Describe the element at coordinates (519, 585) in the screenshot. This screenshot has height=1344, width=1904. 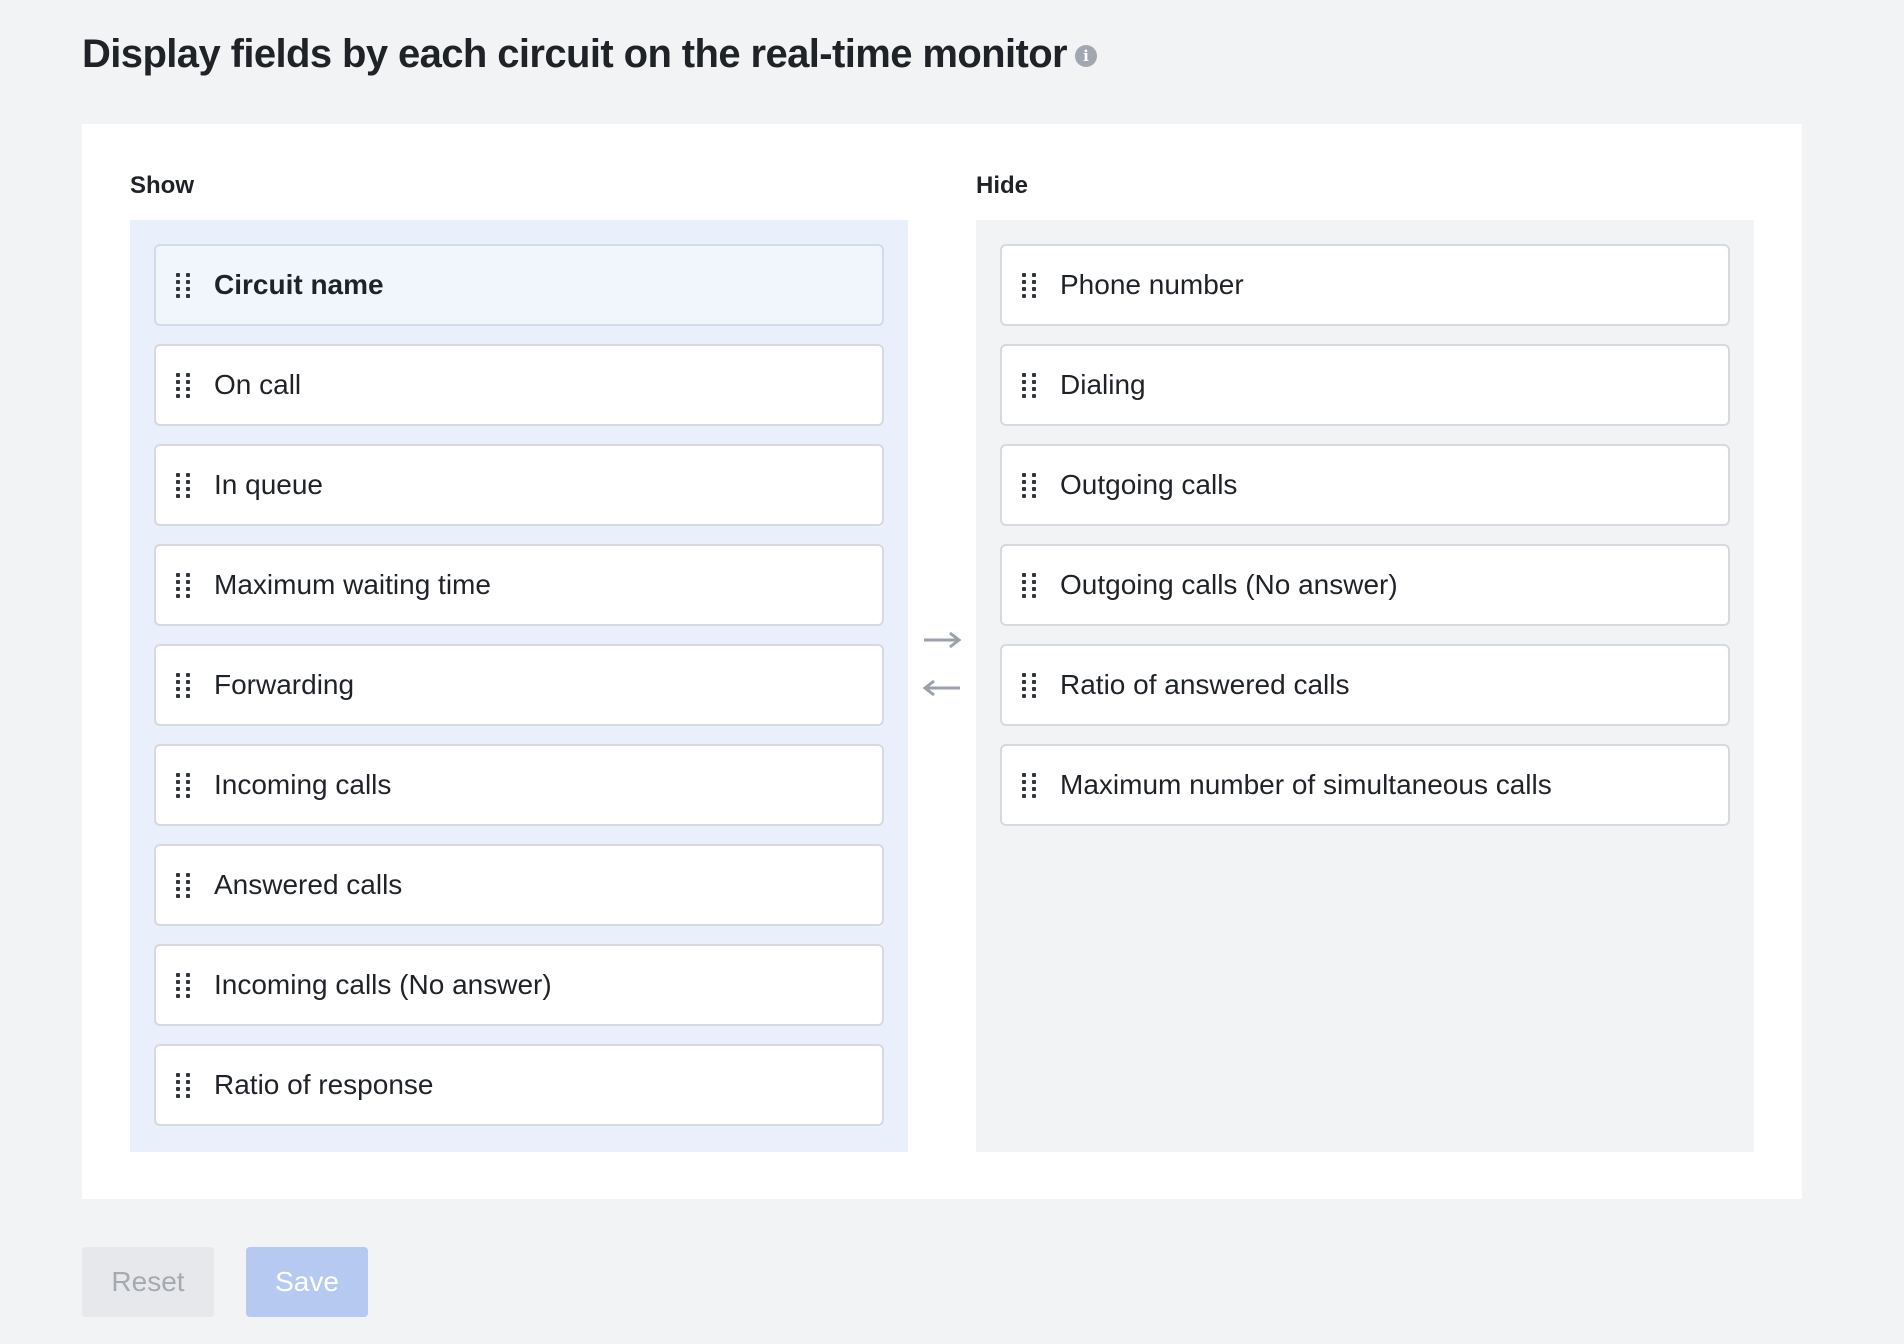
I see `show-item-maximum-waiting-time: Maximum waiting time` at that location.